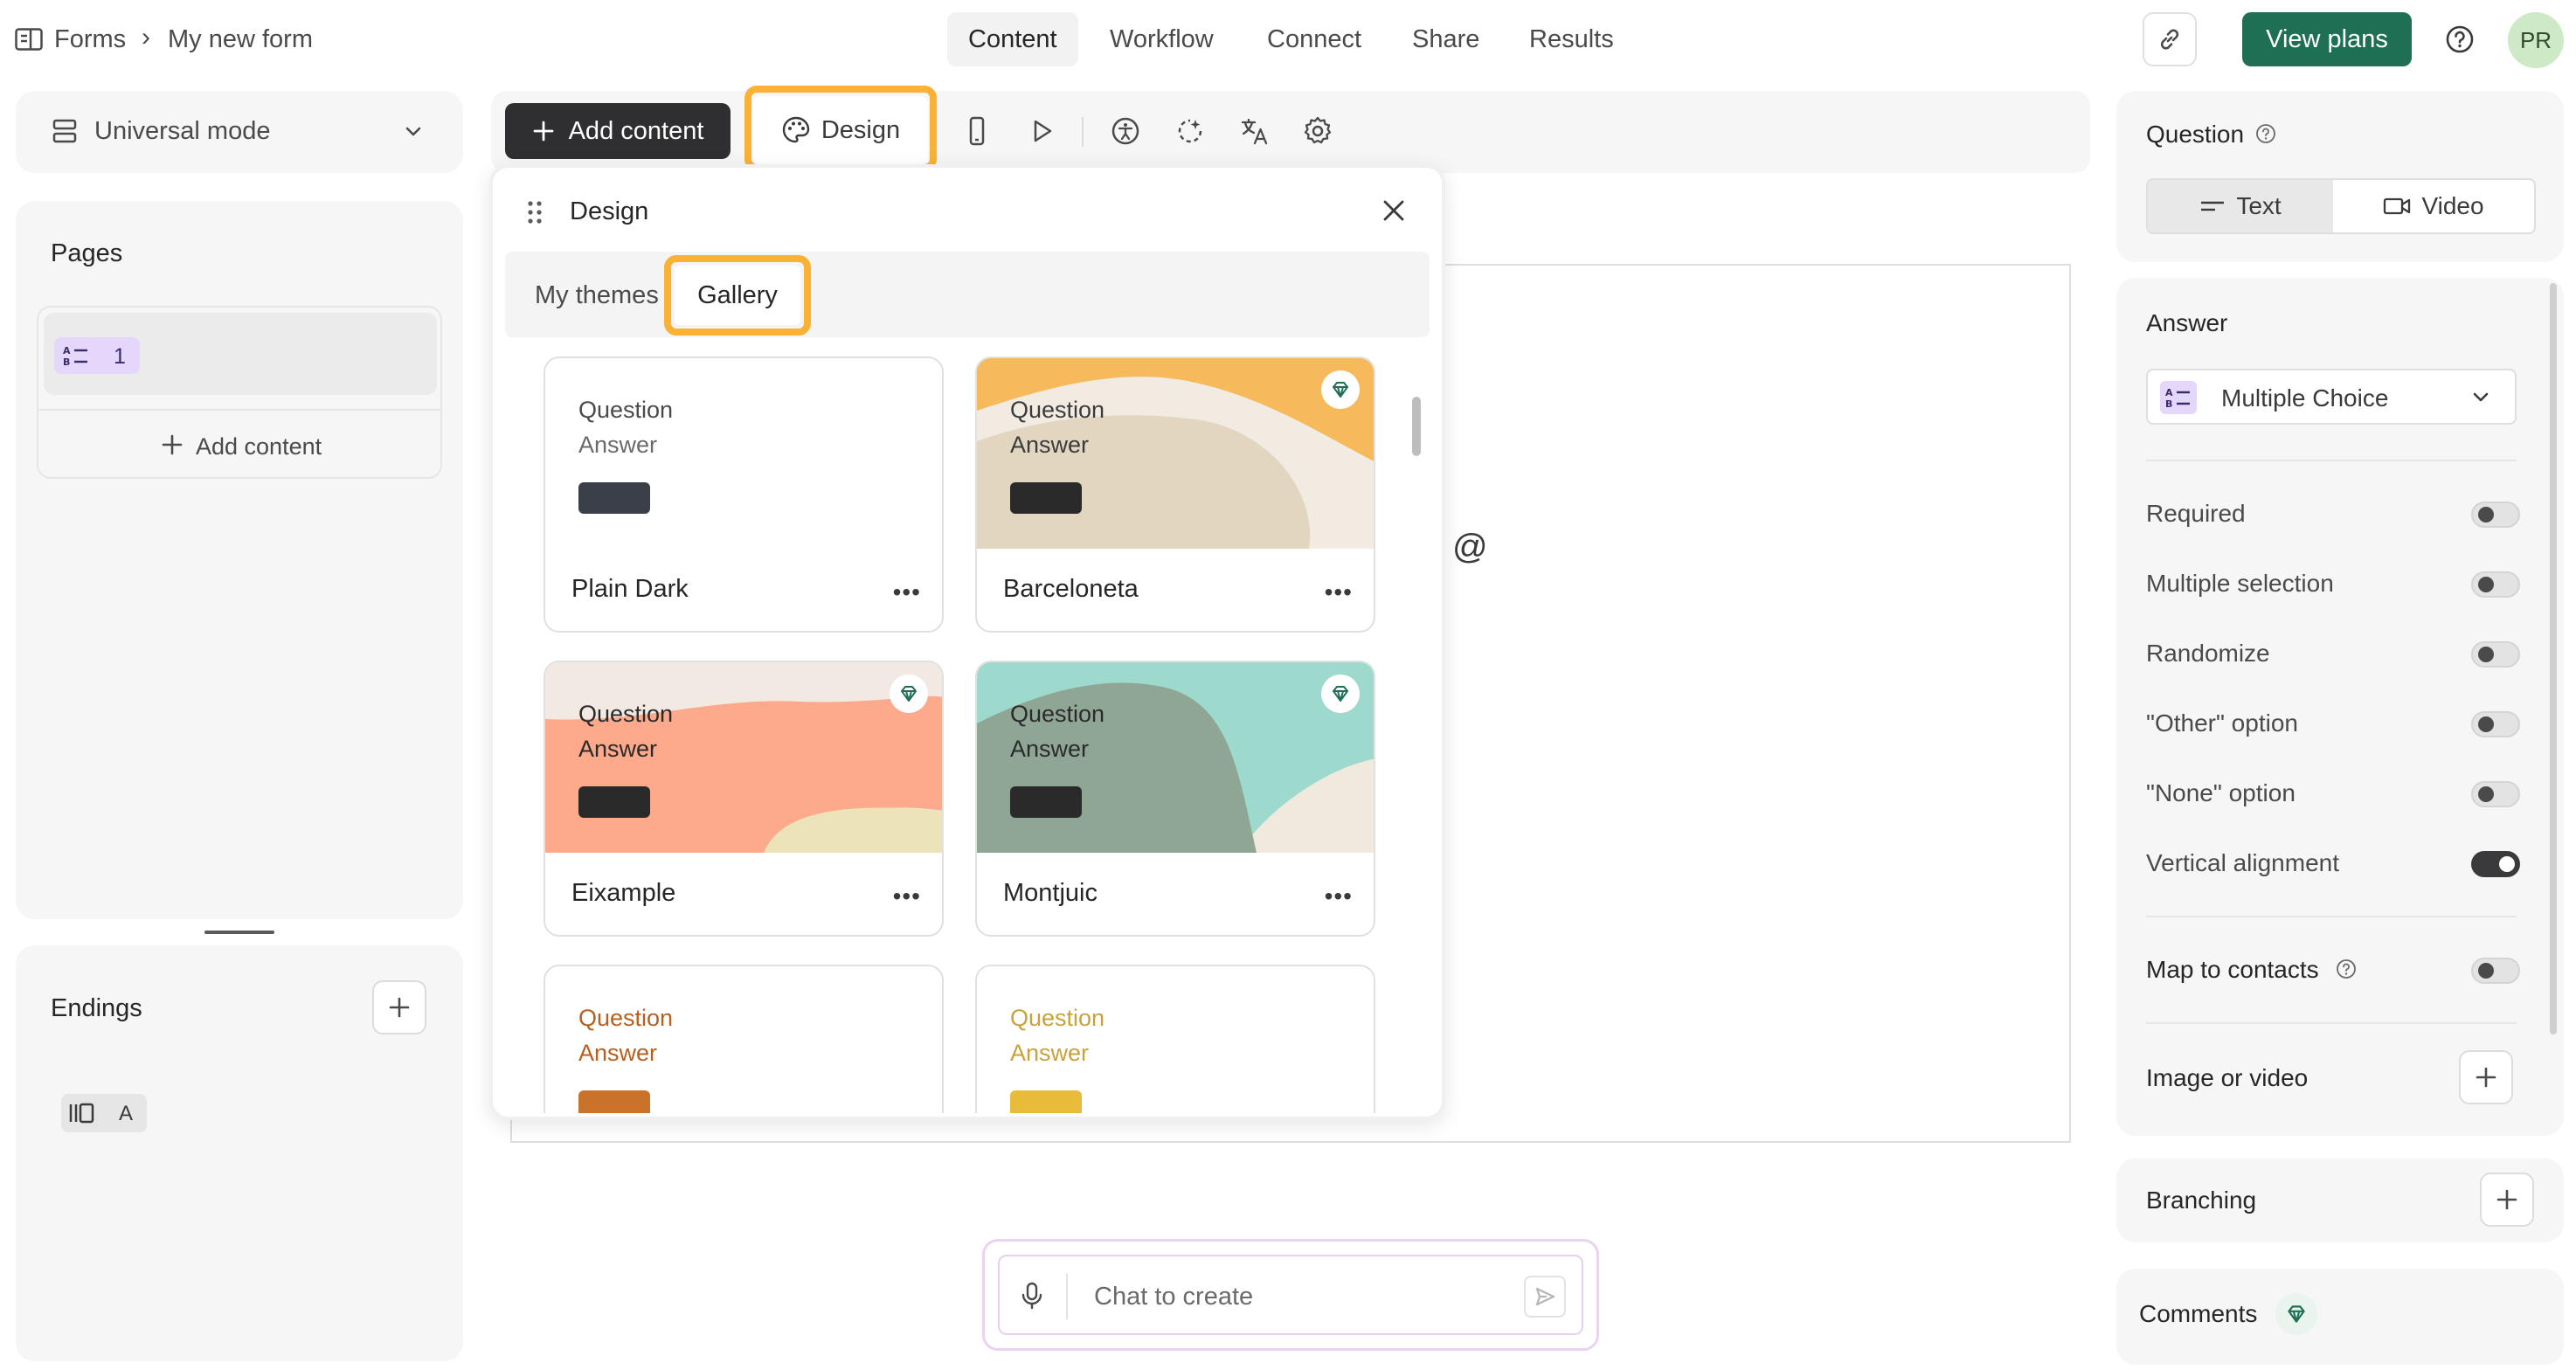 Image resolution: width=2576 pixels, height=1370 pixels. I want to click on multiple-choice-page-badge: AB 1, so click(97, 355).